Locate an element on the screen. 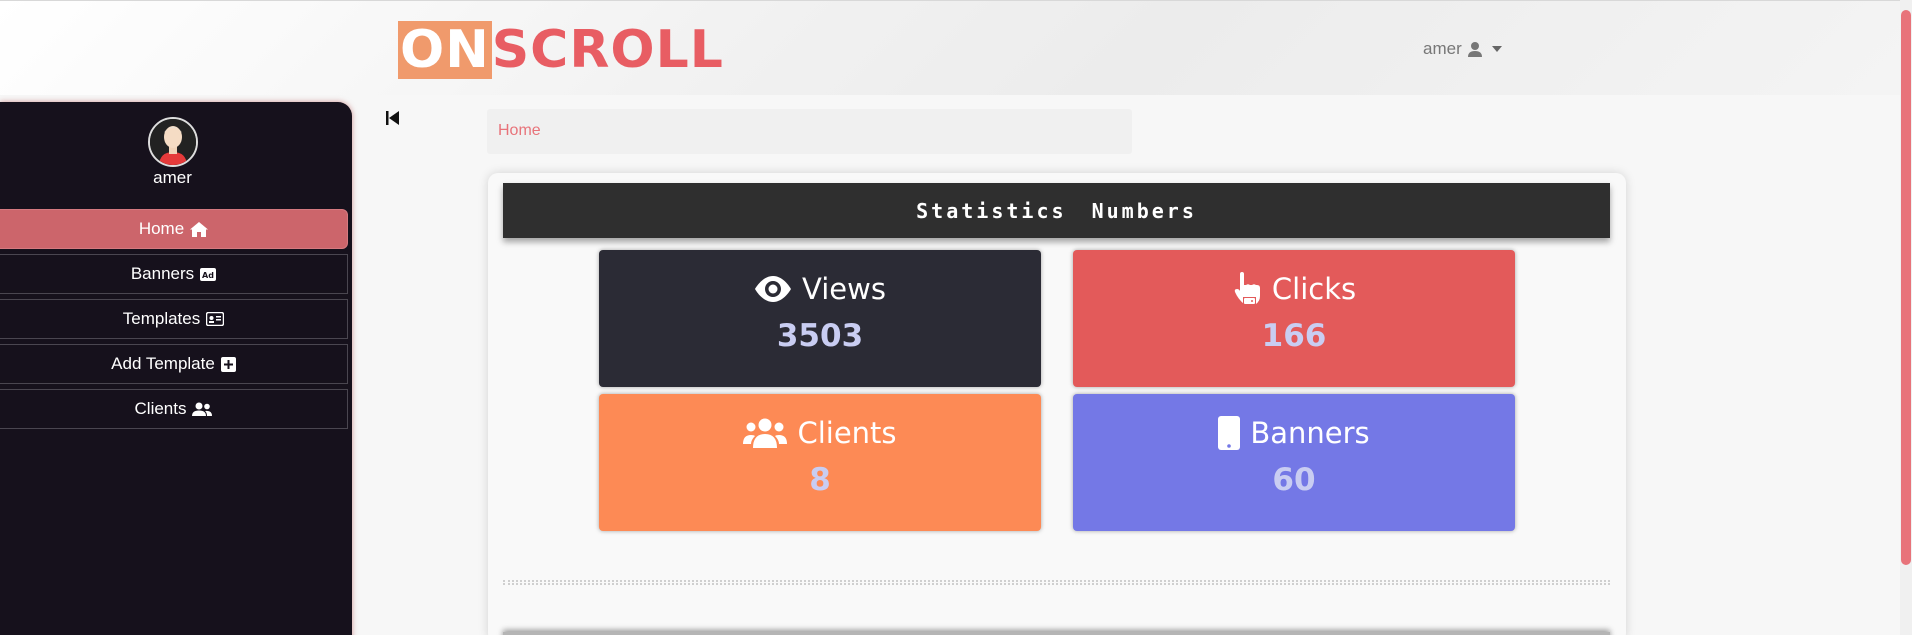 This screenshot has height=635, width=1912. id-card-icon is located at coordinates (215, 319).